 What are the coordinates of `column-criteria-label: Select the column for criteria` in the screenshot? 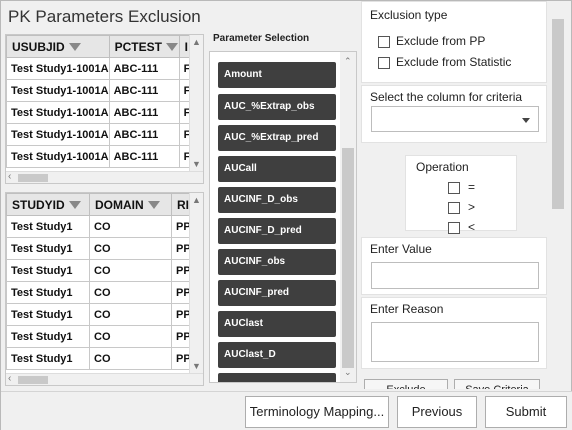 It's located at (446, 97).